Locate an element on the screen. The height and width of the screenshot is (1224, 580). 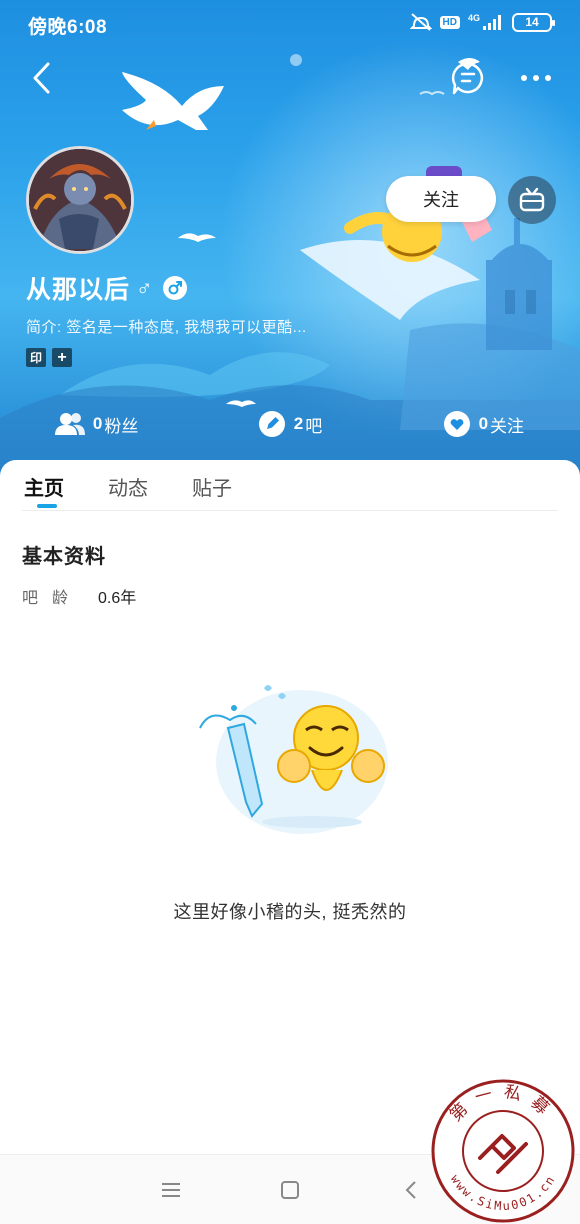
back-button is located at coordinates (43, 78).